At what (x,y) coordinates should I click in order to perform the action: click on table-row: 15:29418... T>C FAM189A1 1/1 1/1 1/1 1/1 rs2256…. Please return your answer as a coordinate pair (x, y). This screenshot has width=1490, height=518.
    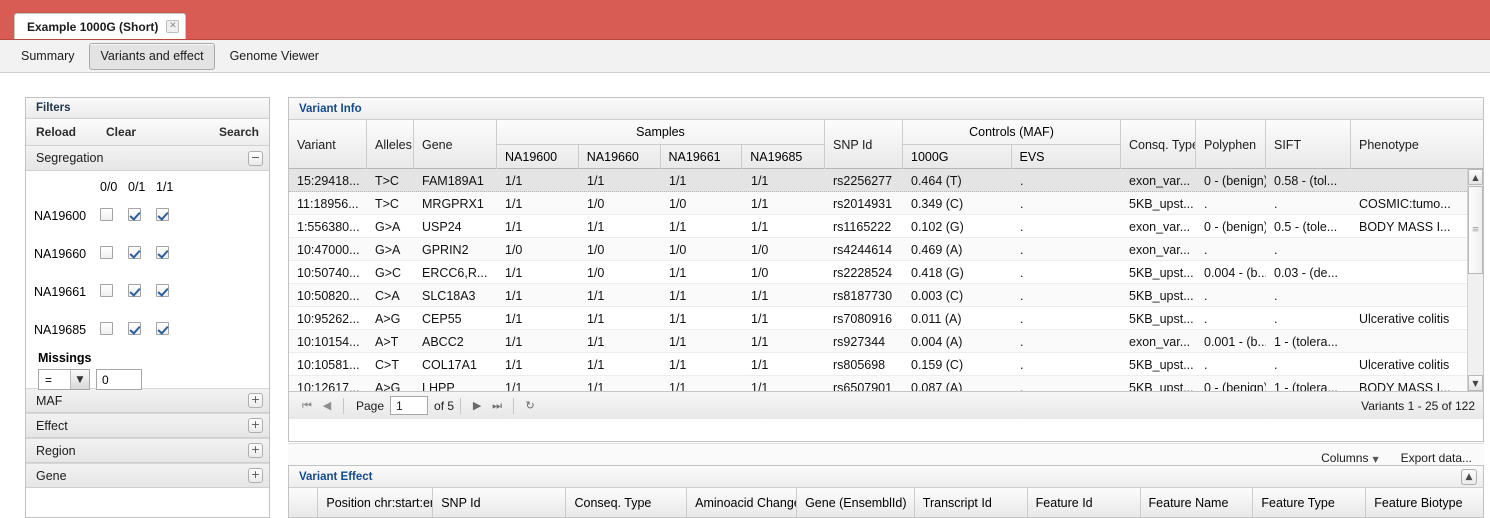
    Looking at the image, I should click on (886, 180).